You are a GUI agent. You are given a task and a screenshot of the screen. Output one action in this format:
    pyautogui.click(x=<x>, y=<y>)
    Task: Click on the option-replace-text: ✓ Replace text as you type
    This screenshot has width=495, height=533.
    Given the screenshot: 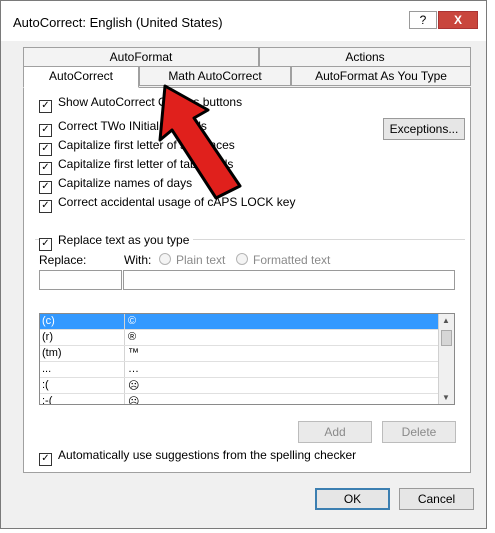 What is the action you would take?
    pyautogui.click(x=116, y=241)
    